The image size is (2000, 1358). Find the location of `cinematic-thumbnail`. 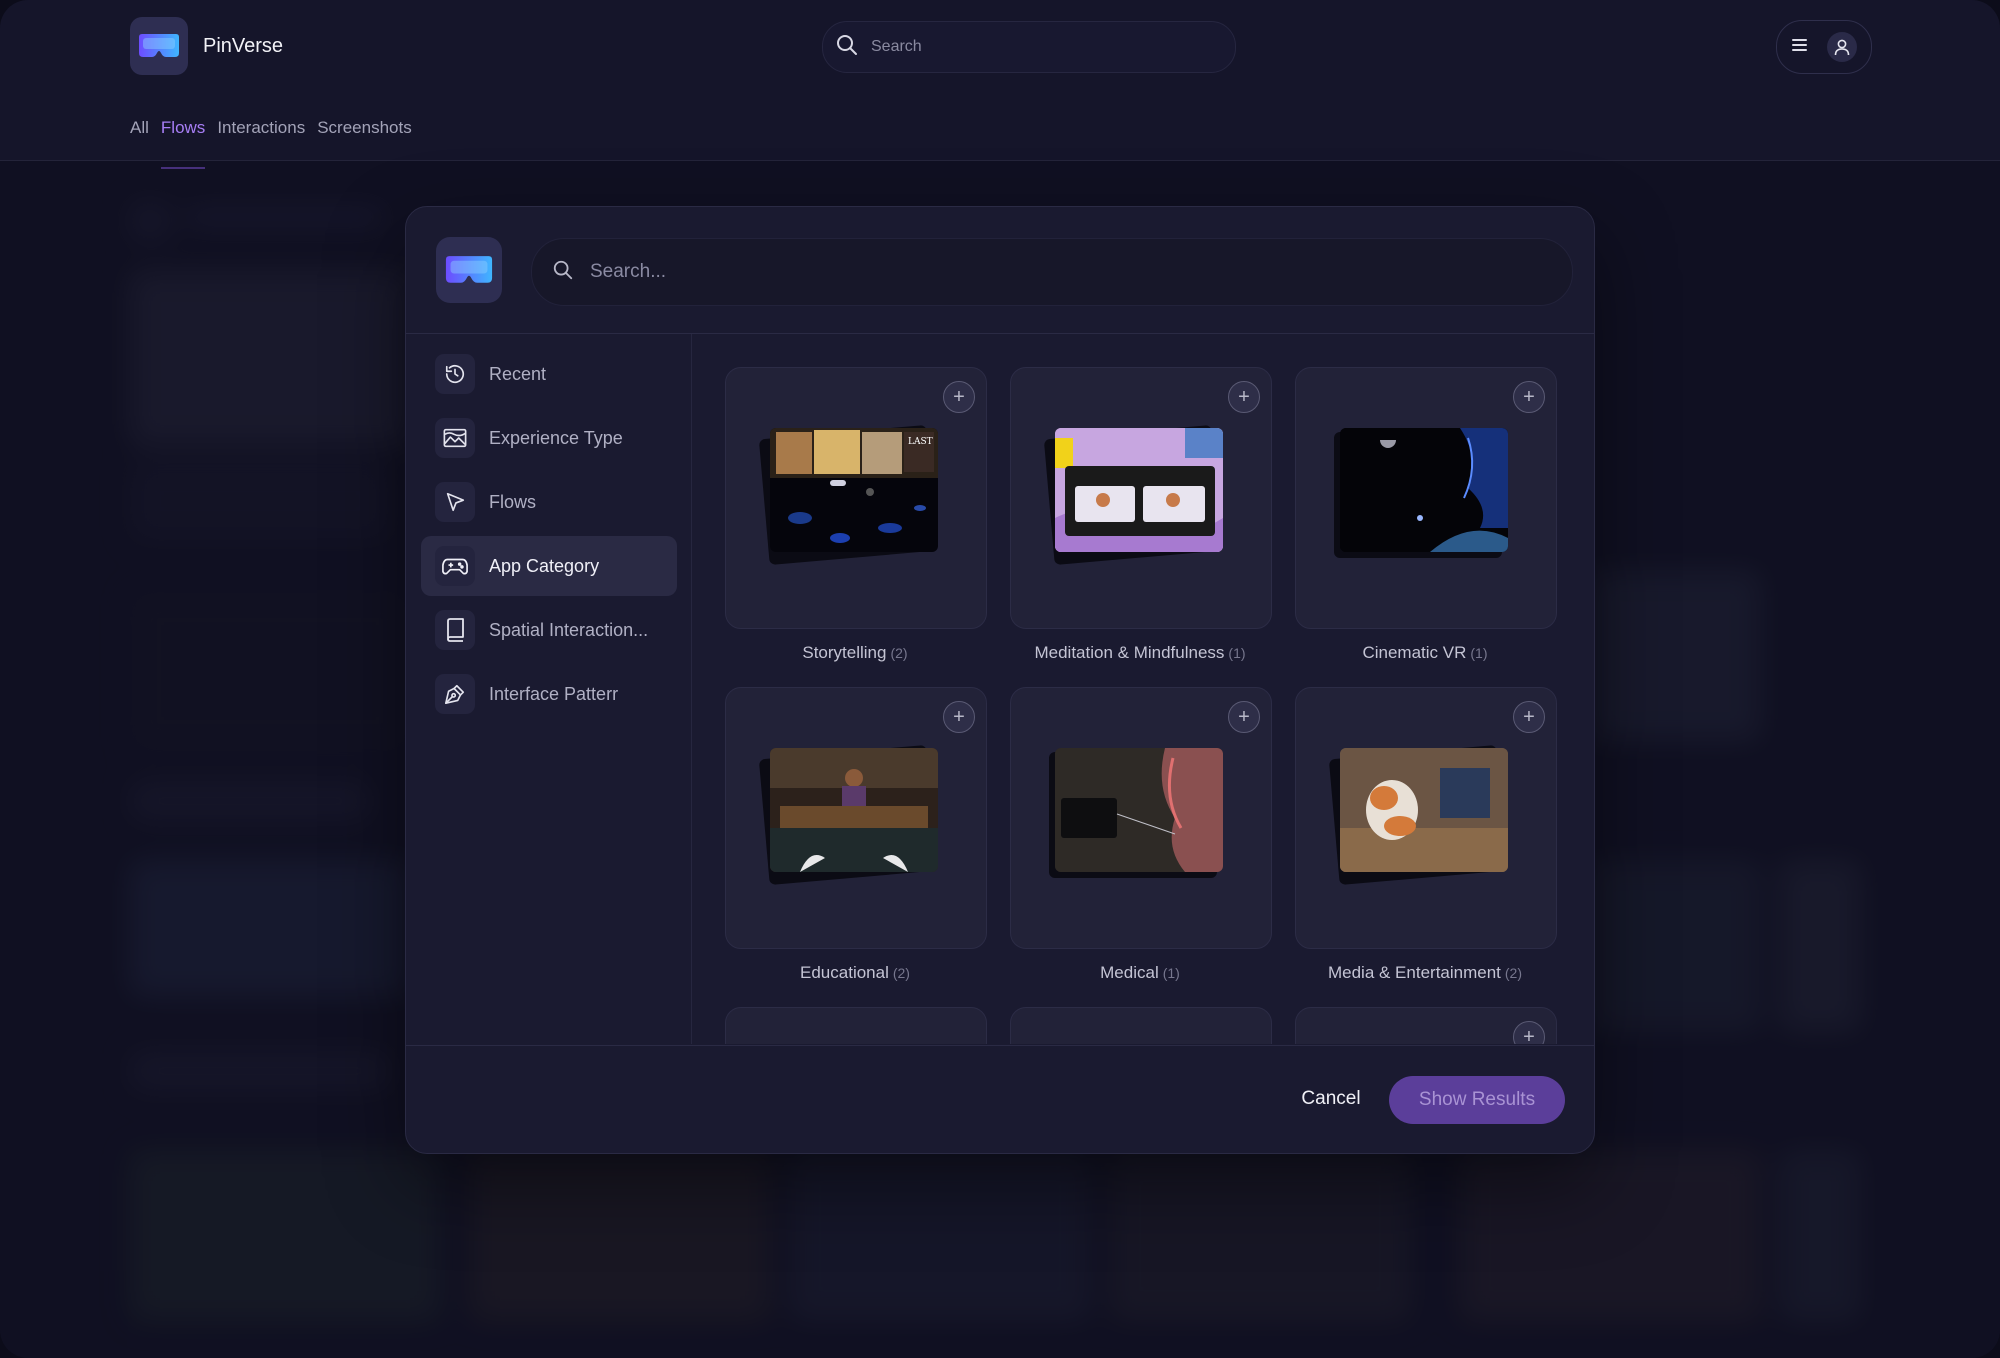

cinematic-thumbnail is located at coordinates (1424, 490).